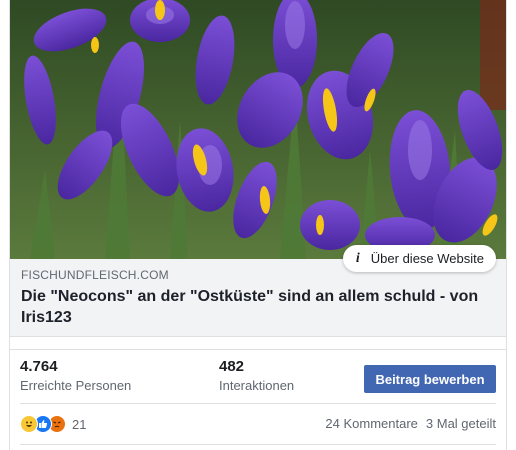 Image resolution: width=516 pixels, height=450 pixels. What do you see at coordinates (39, 366) in the screenshot?
I see `reach-value: 4.764` at bounding box center [39, 366].